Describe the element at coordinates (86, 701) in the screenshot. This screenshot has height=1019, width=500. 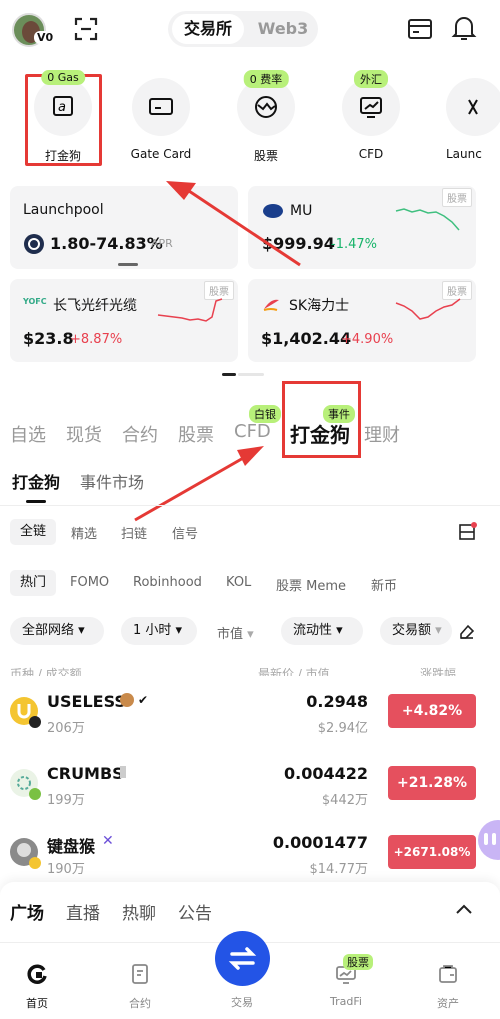
I see `token-name: USELESS` at that location.